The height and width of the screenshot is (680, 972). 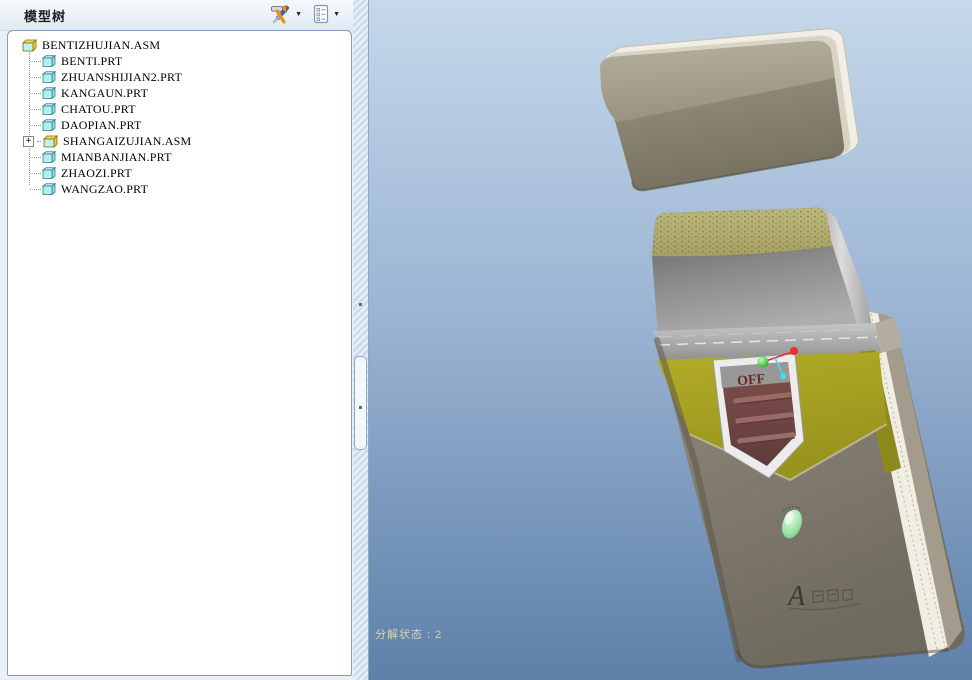 I want to click on shaver-foil, so click(x=742, y=232).